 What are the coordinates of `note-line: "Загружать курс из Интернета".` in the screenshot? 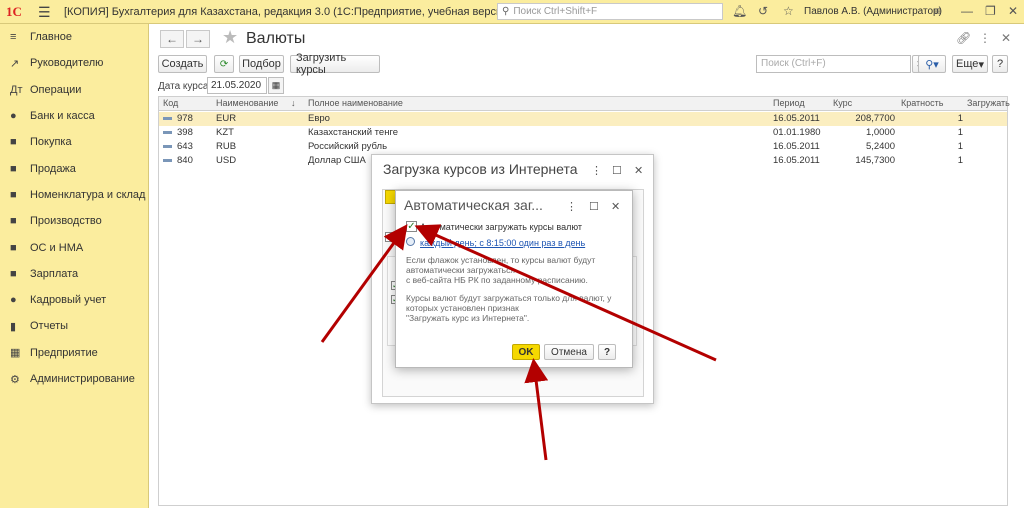 It's located at (468, 318).